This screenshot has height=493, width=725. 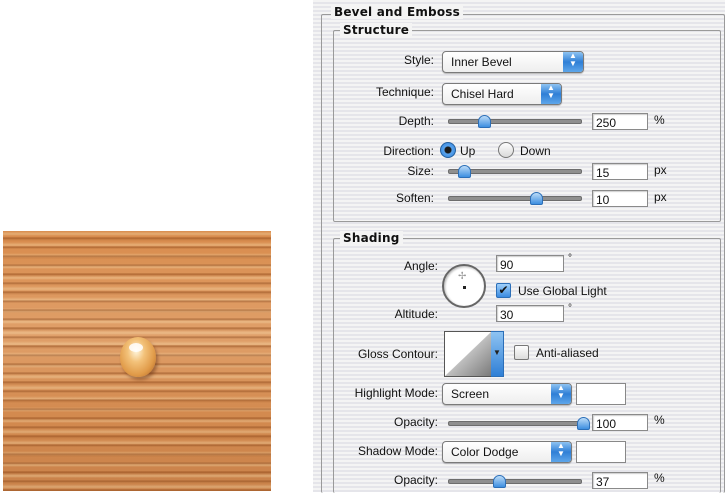 I want to click on size-slider, so click(x=515, y=171).